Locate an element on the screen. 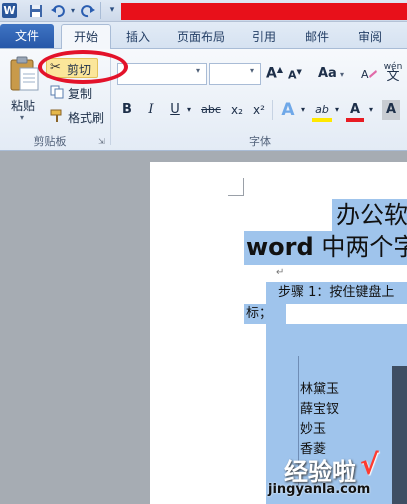  redo-icon is located at coordinates (88, 10).